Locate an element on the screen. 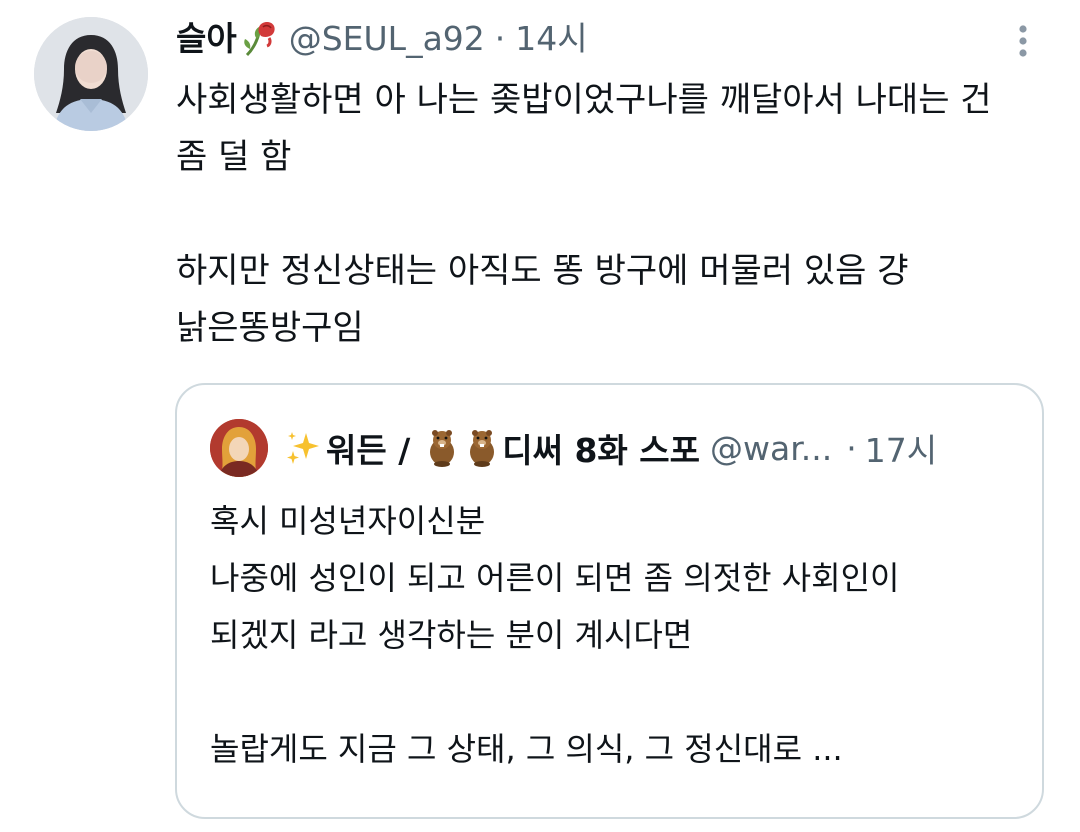  quoted-text-line: 혹시 미성년자이신분 is located at coordinates (348, 521).